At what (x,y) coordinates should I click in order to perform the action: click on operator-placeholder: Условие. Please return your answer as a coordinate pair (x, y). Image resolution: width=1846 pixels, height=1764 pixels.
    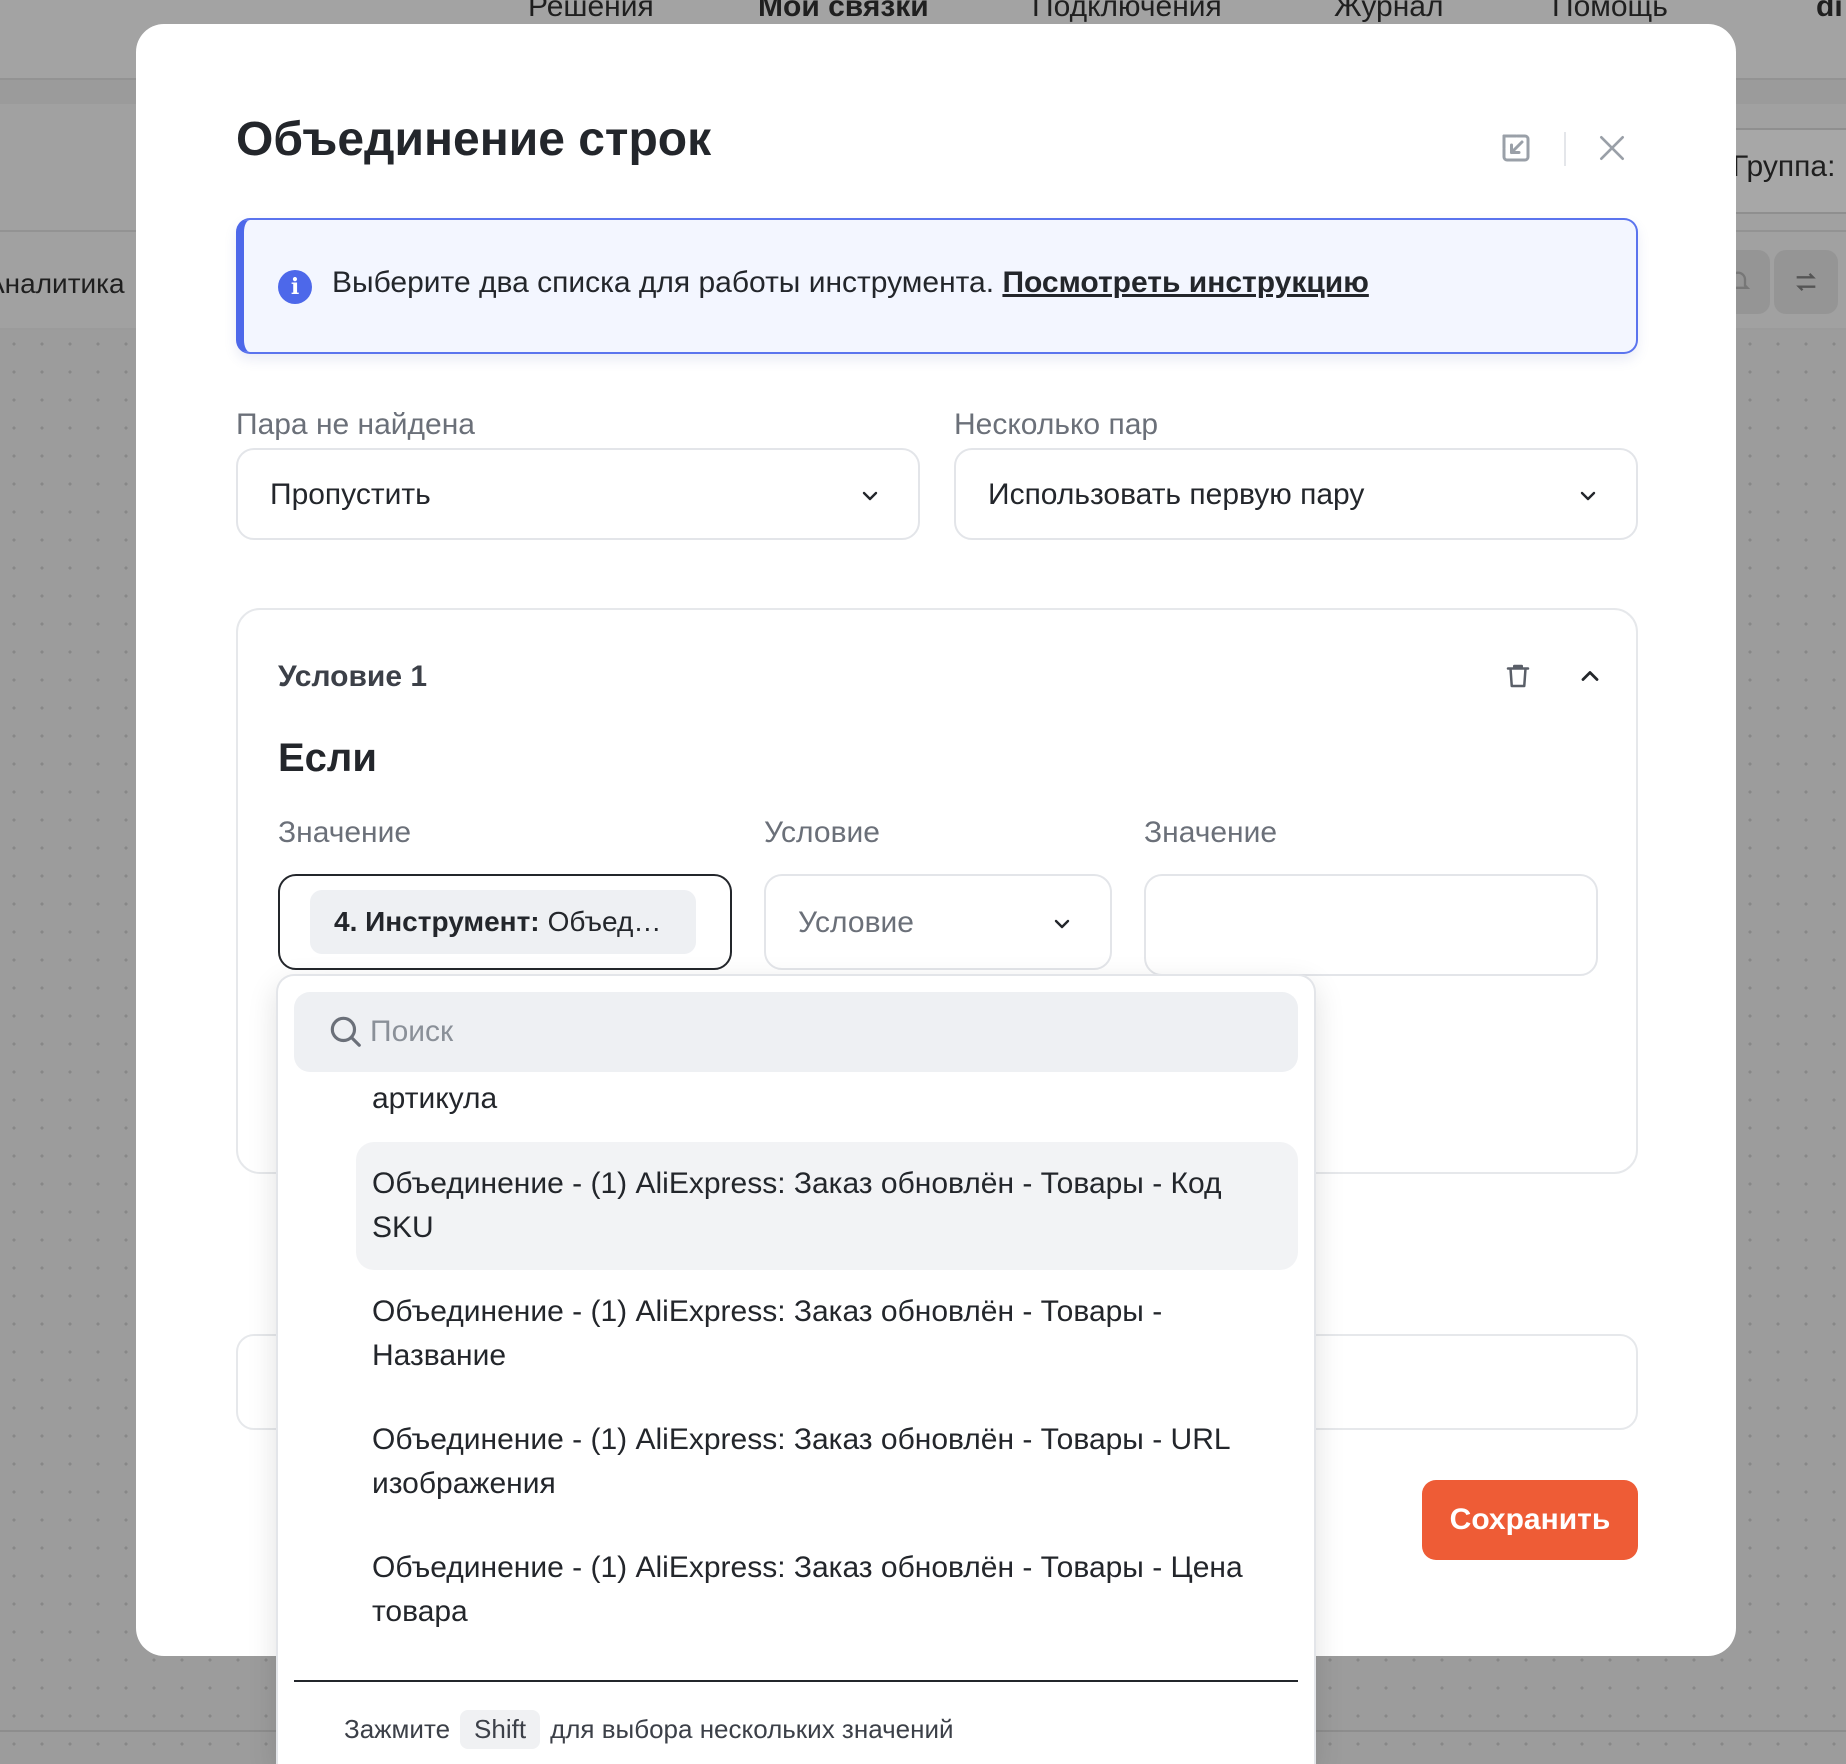
    Looking at the image, I should click on (856, 922).